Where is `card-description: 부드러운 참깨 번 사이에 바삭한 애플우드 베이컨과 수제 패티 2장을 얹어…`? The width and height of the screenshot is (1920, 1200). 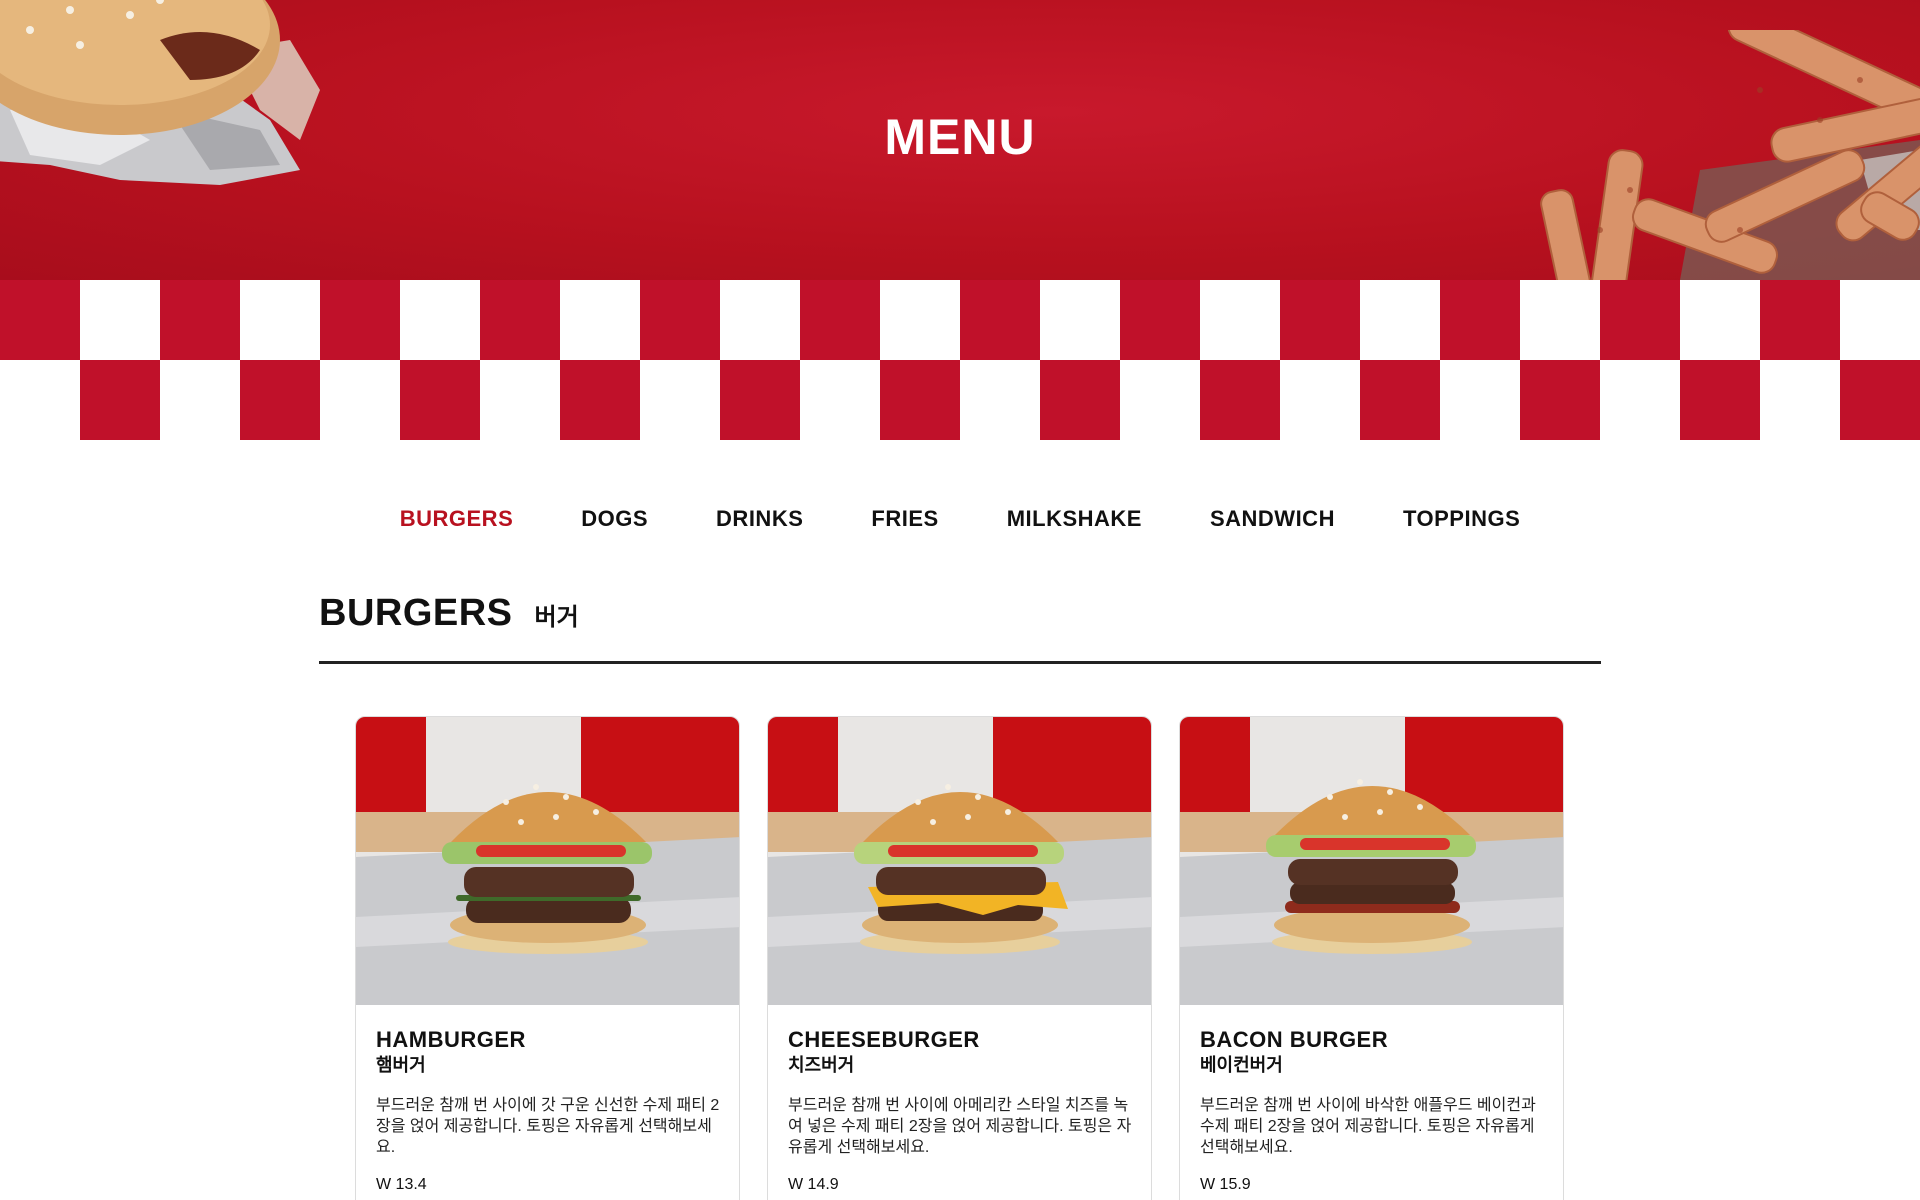 card-description: 부드러운 참깨 번 사이에 바삭한 애플우드 베이컨과 수제 패티 2장을 얹어… is located at coordinates (1368, 1126).